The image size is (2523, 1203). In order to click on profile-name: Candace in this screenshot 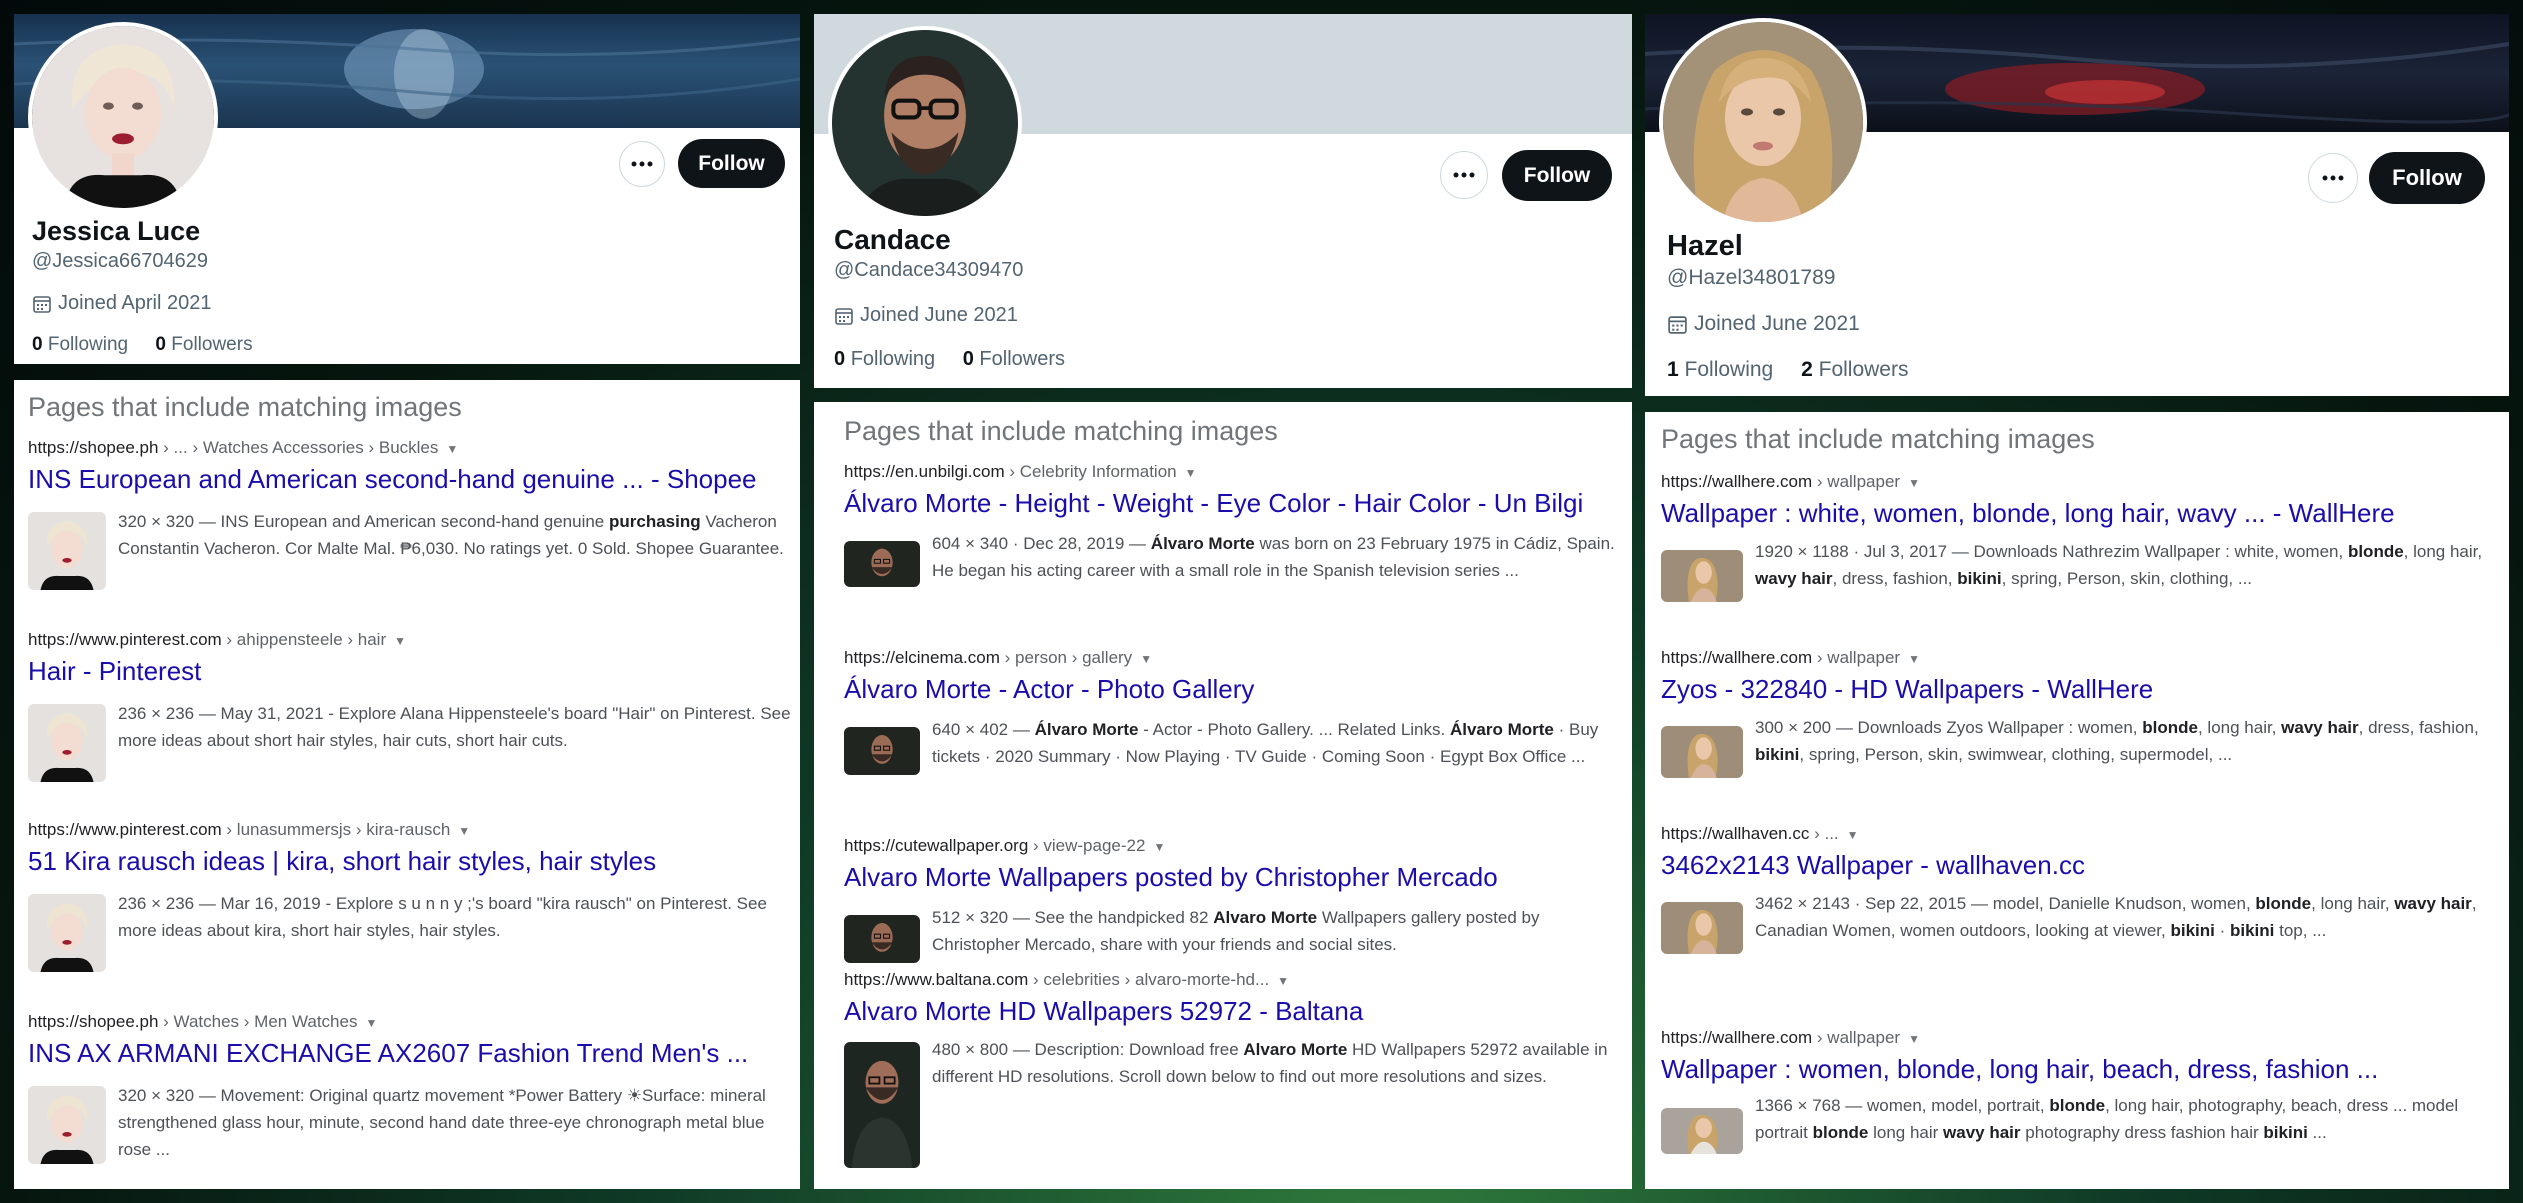, I will do `click(892, 239)`.